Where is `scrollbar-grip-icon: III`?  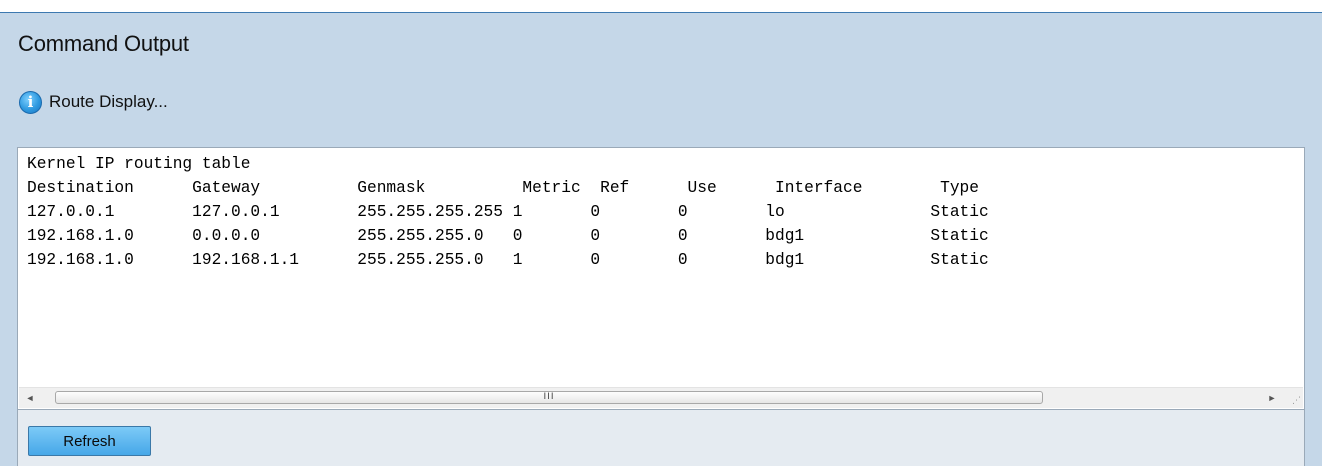
scrollbar-grip-icon: III is located at coordinates (549, 397).